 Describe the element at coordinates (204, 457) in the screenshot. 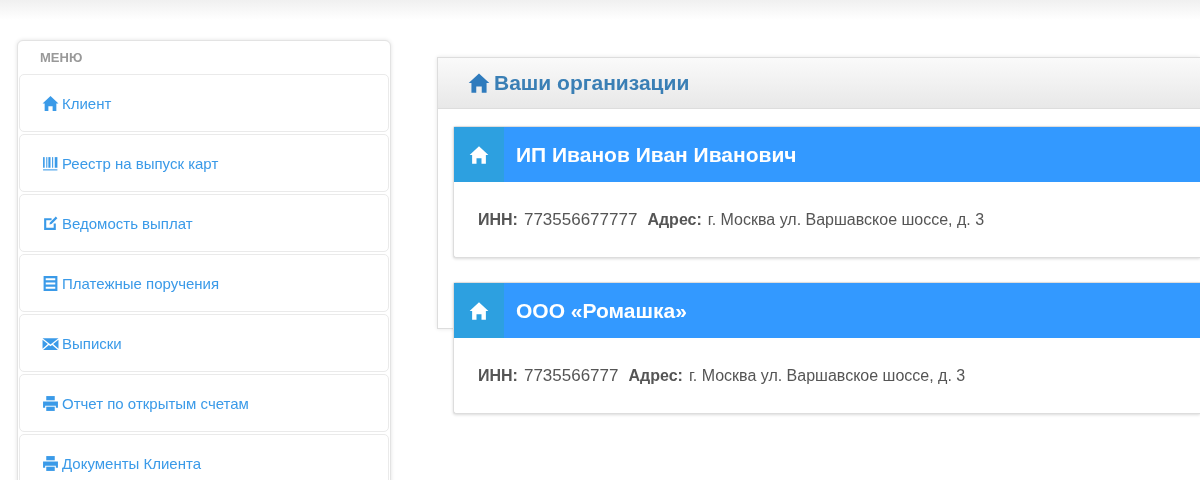

I see `menu-item: Документы Клиента` at that location.